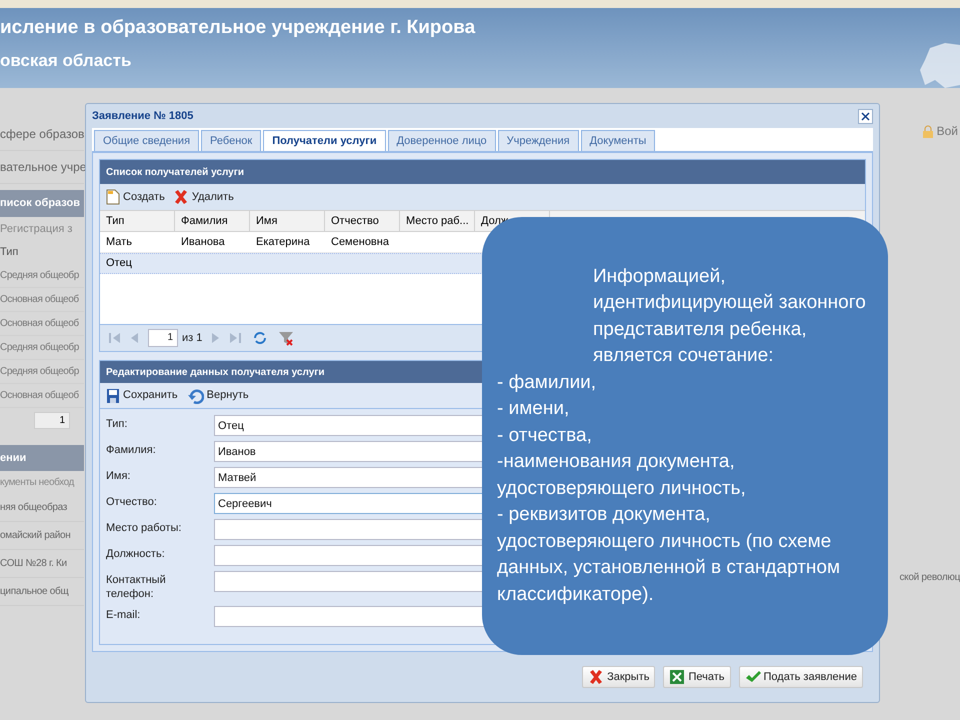 Image resolution: width=960 pixels, height=720 pixels. Describe the element at coordinates (119, 242) in the screenshot. I see `table-cell-text: Мать` at that location.